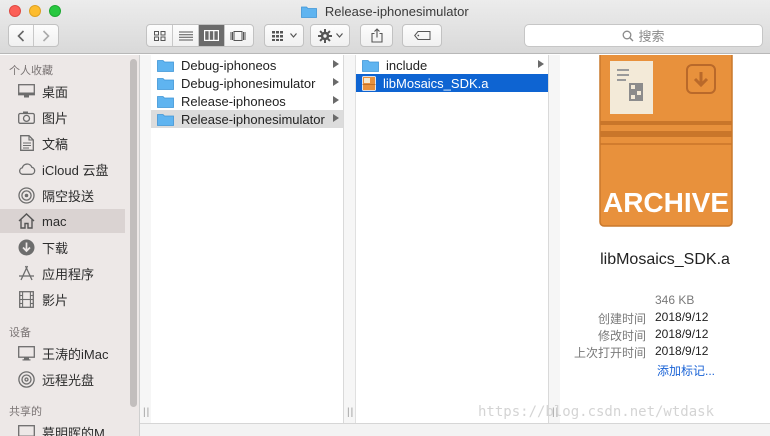  I want to click on sidebar-item-label: mac, so click(54, 221).